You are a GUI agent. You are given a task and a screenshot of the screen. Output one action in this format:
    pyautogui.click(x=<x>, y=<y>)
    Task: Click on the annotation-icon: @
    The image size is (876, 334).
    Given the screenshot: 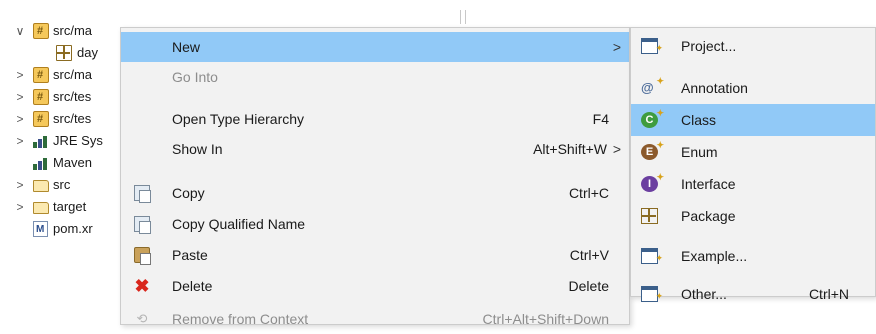 What is the action you would take?
    pyautogui.click(x=652, y=84)
    